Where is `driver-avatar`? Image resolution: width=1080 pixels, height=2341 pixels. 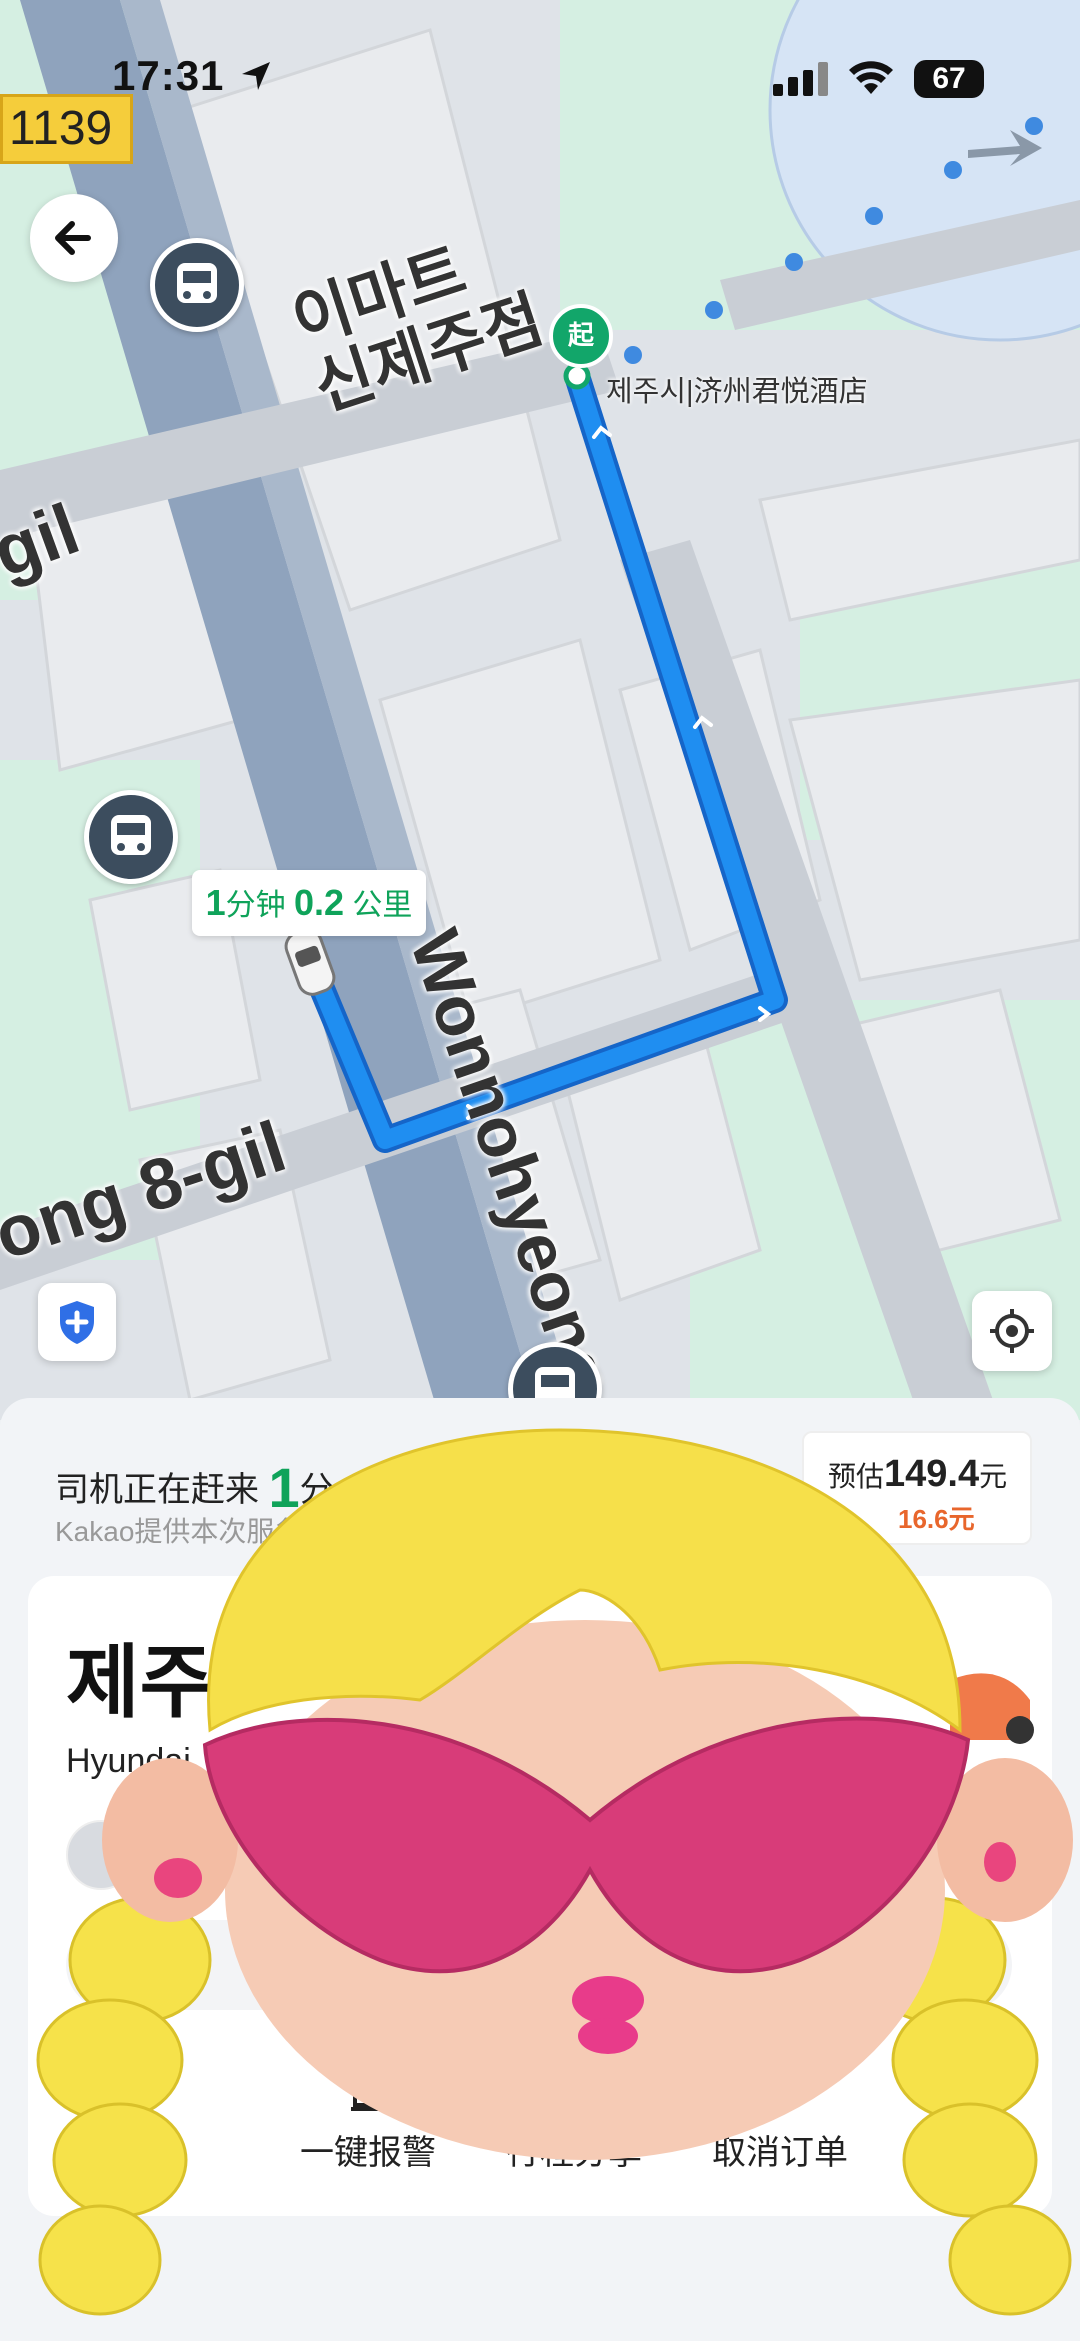 driver-avatar is located at coordinates (101, 1855).